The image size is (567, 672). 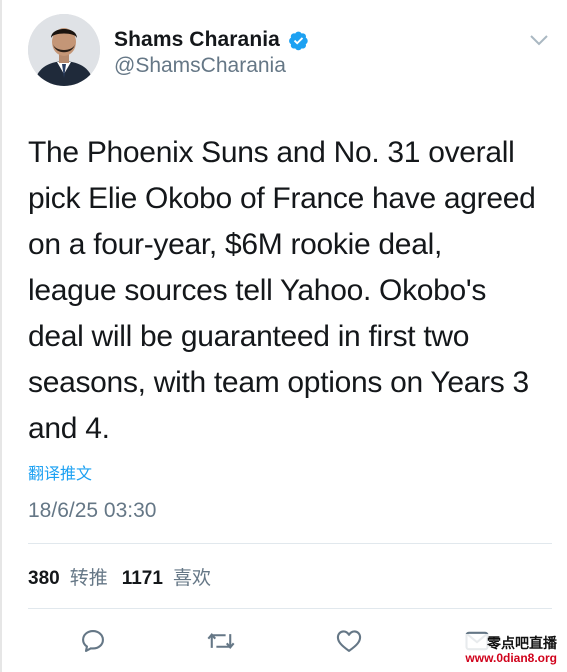 What do you see at coordinates (60, 472) in the screenshot?
I see `translate-tweet-link: 翻译推文` at bounding box center [60, 472].